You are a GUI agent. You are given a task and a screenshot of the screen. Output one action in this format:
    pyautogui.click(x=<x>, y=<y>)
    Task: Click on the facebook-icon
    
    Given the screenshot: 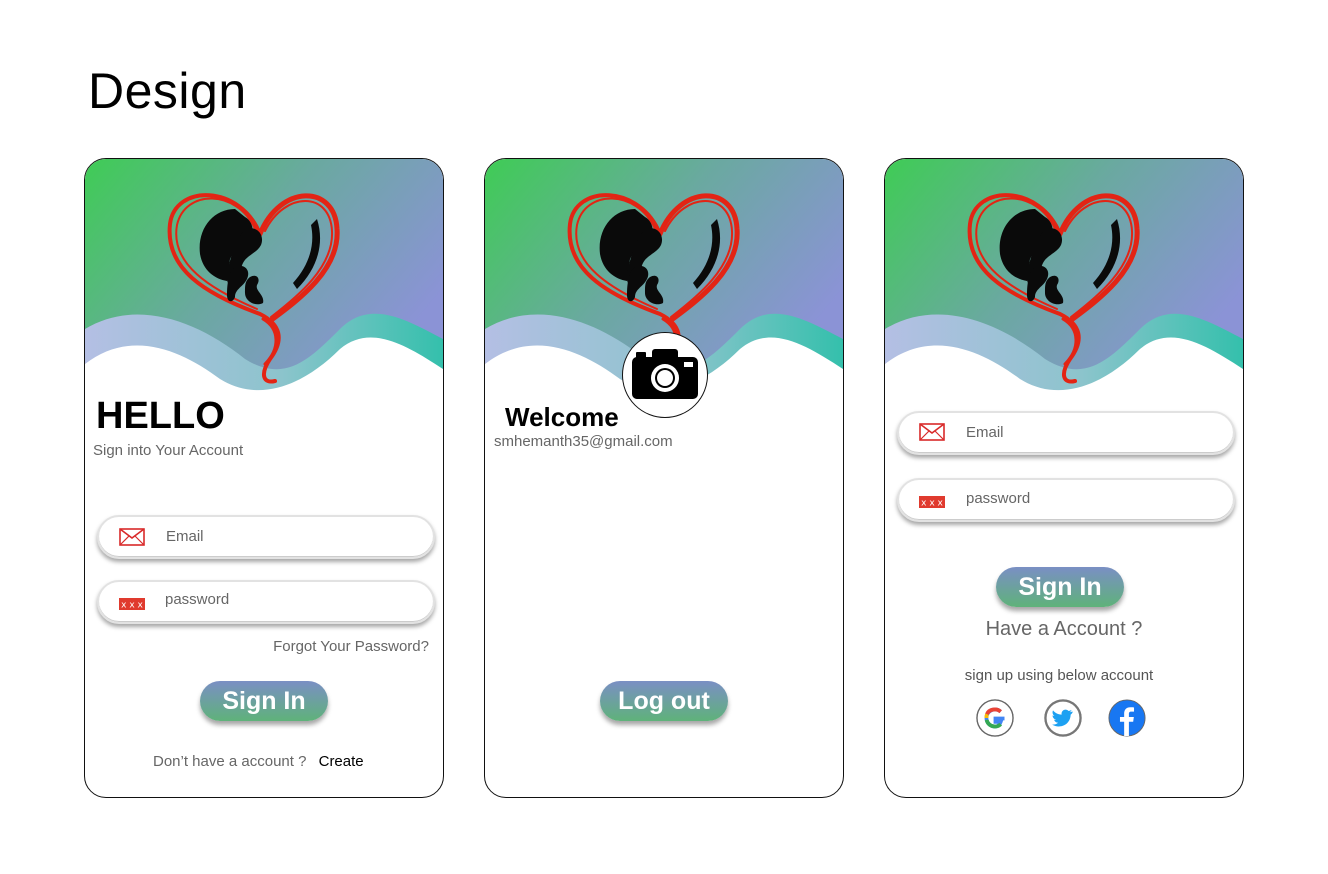 What is the action you would take?
    pyautogui.click(x=1127, y=718)
    